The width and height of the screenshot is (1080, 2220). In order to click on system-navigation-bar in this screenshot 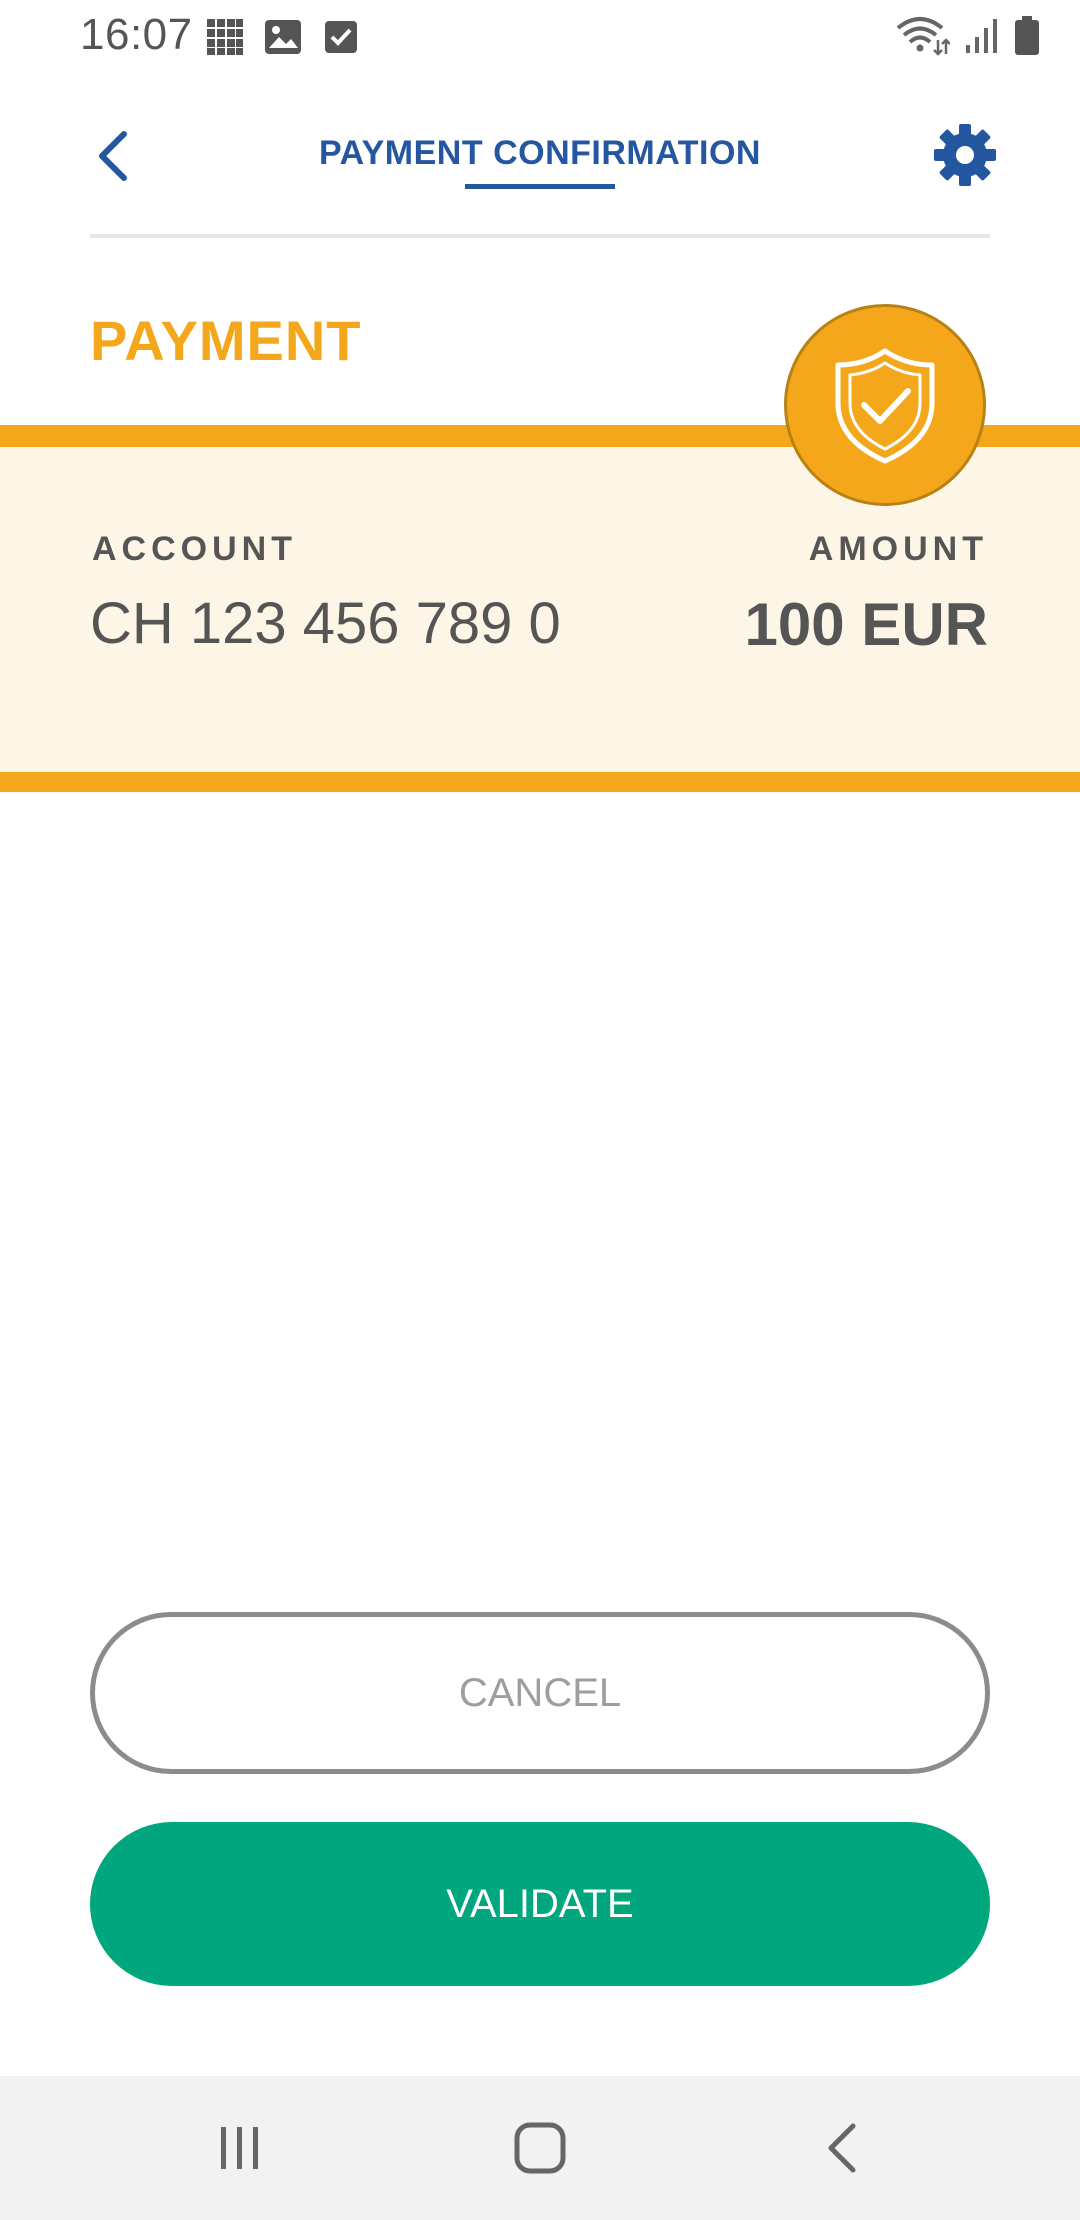, I will do `click(540, 2148)`.